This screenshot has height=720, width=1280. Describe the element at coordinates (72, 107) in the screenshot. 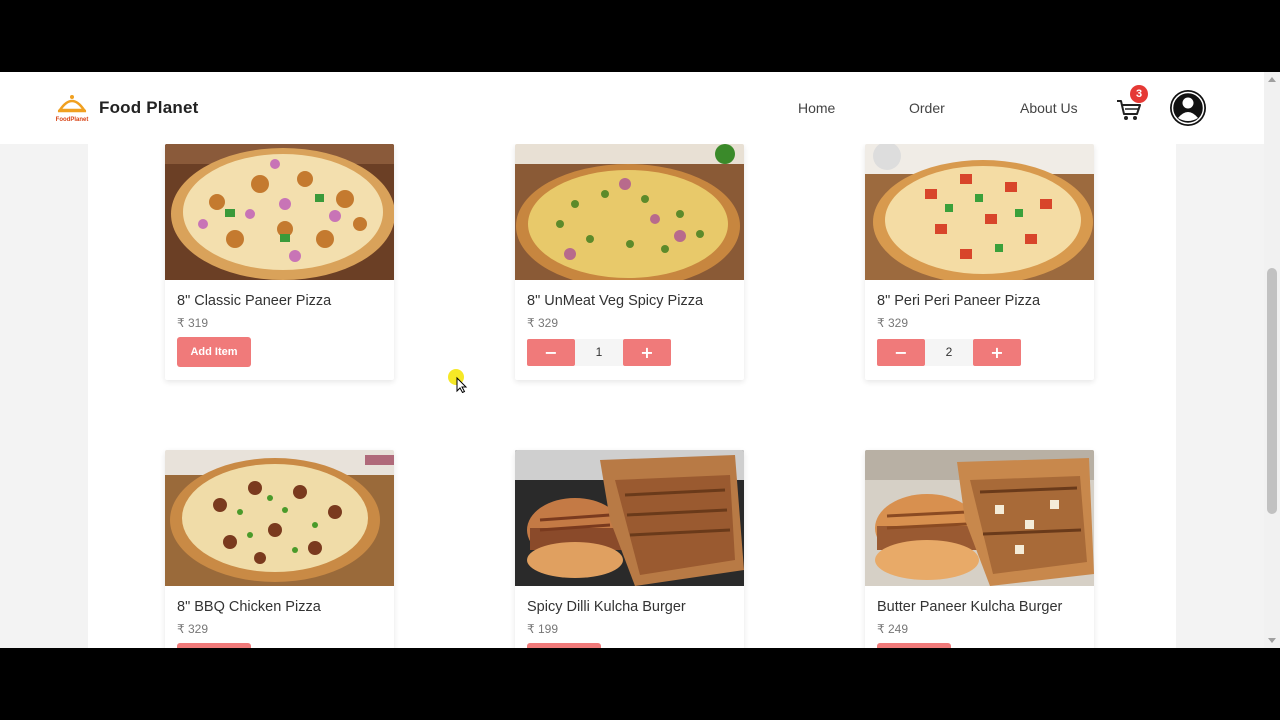

I see `food-planet-logo: FoodPlanet` at that location.